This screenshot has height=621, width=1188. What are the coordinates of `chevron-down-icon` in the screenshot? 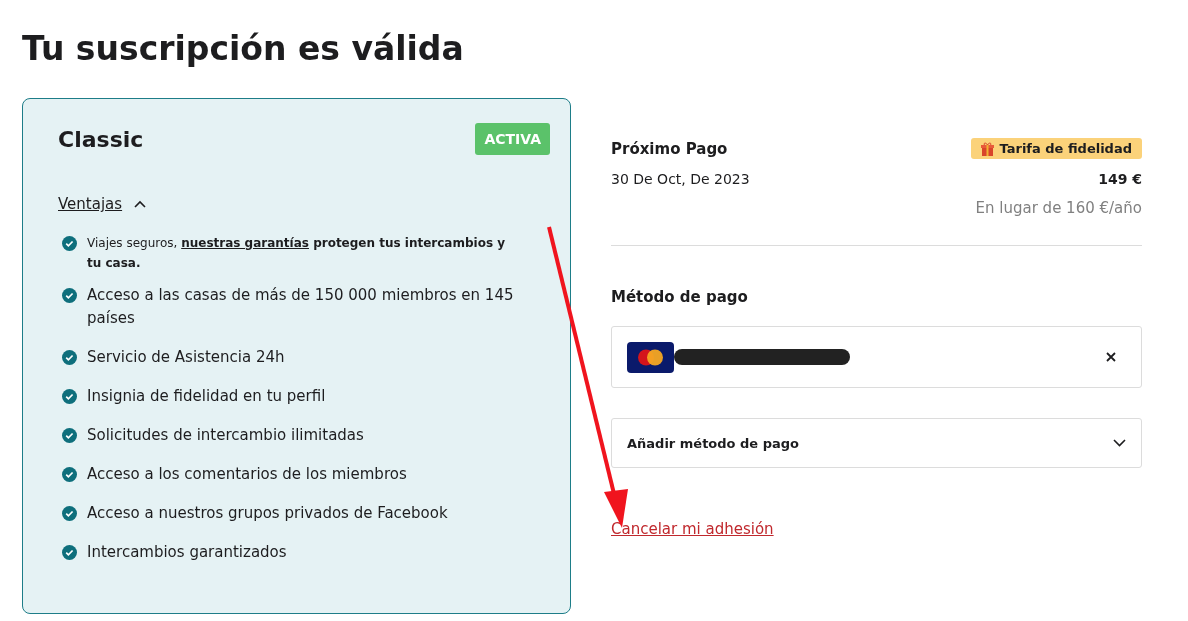 It's located at (1119, 443).